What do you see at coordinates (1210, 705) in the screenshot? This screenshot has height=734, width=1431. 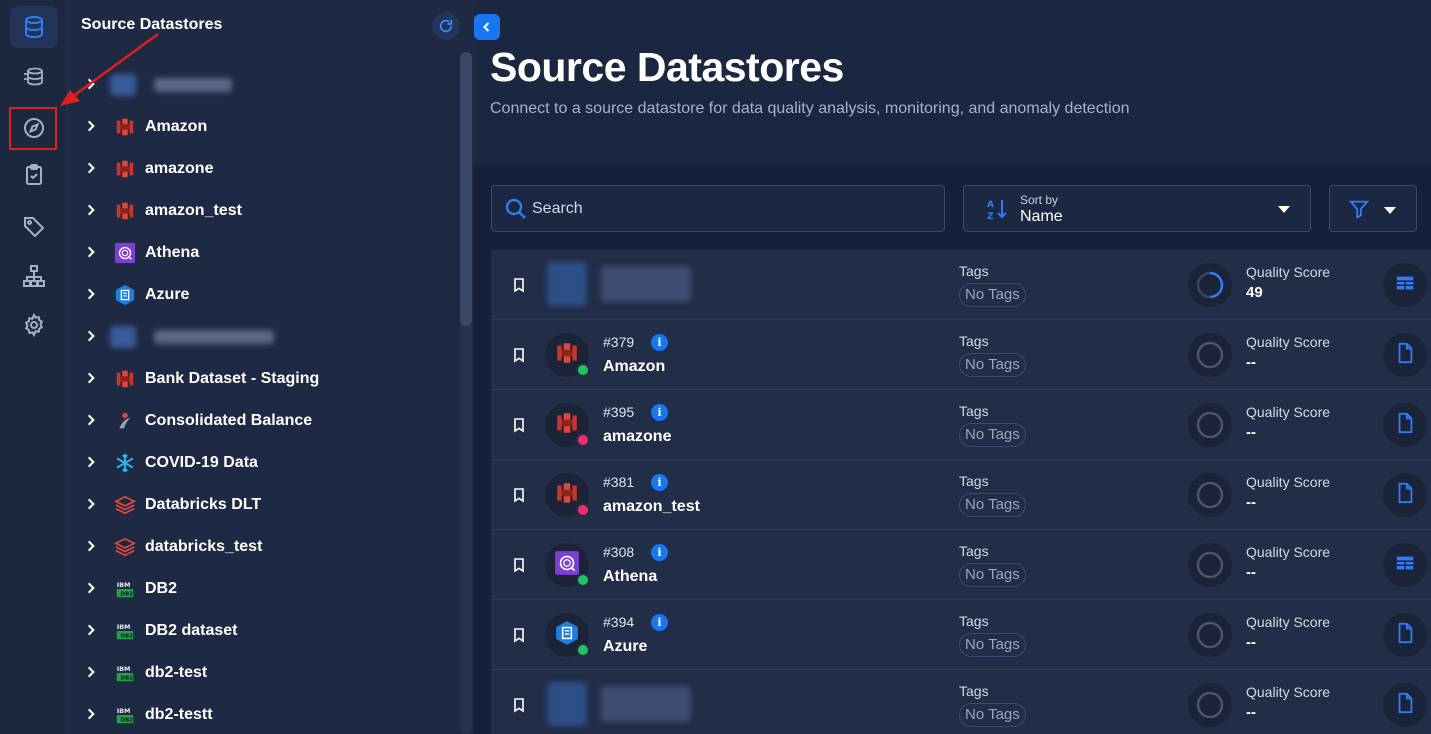 I see `quality-score-ring` at bounding box center [1210, 705].